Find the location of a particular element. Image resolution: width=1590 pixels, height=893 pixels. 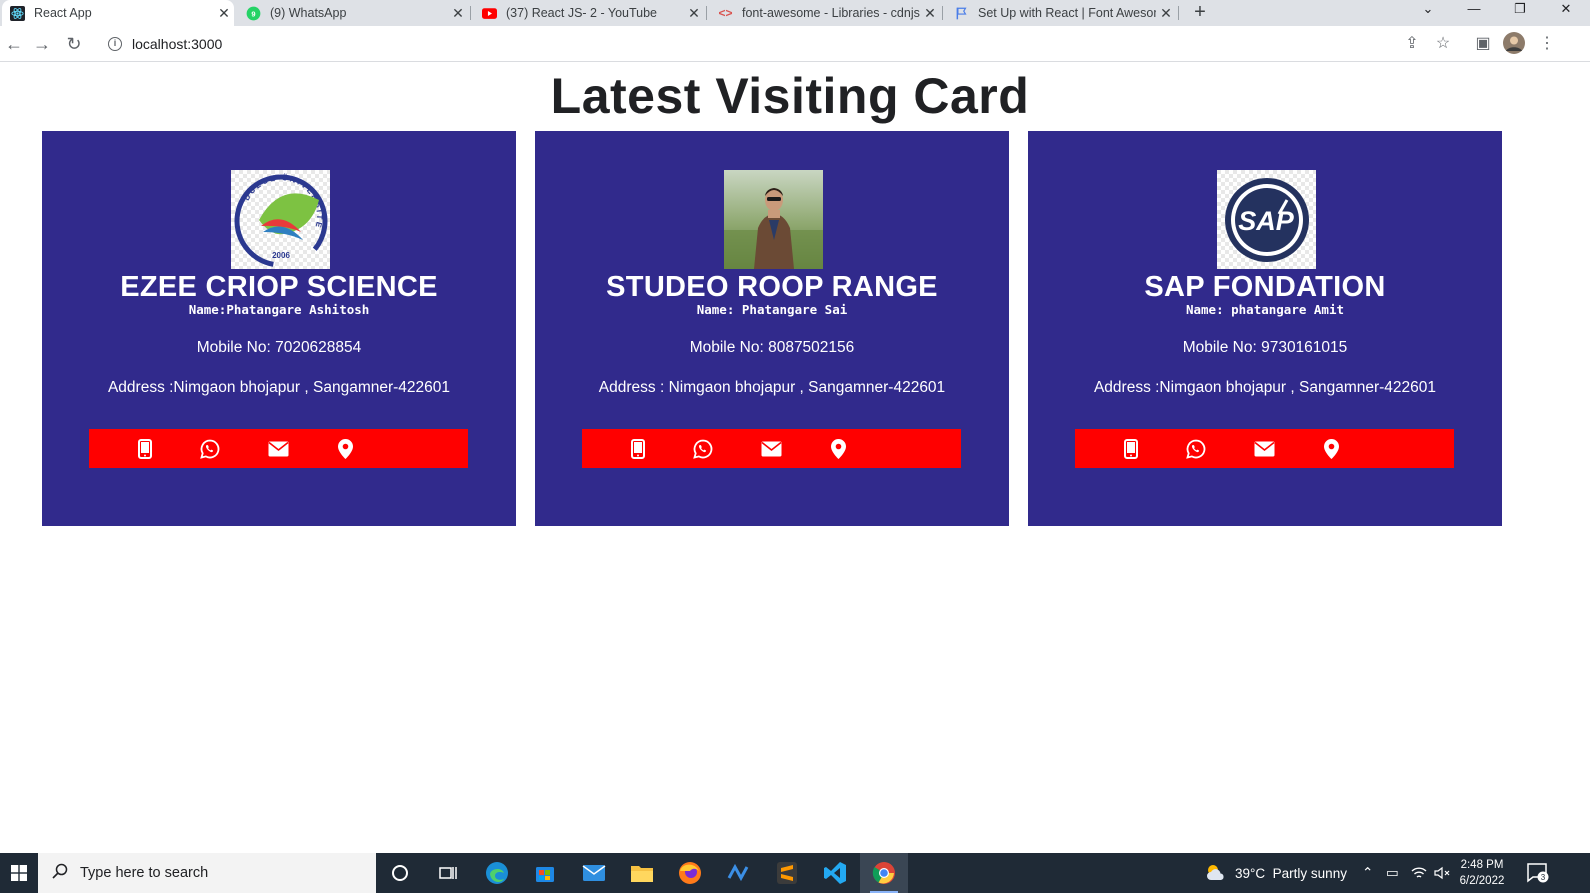

cortana-icon is located at coordinates (400, 873).